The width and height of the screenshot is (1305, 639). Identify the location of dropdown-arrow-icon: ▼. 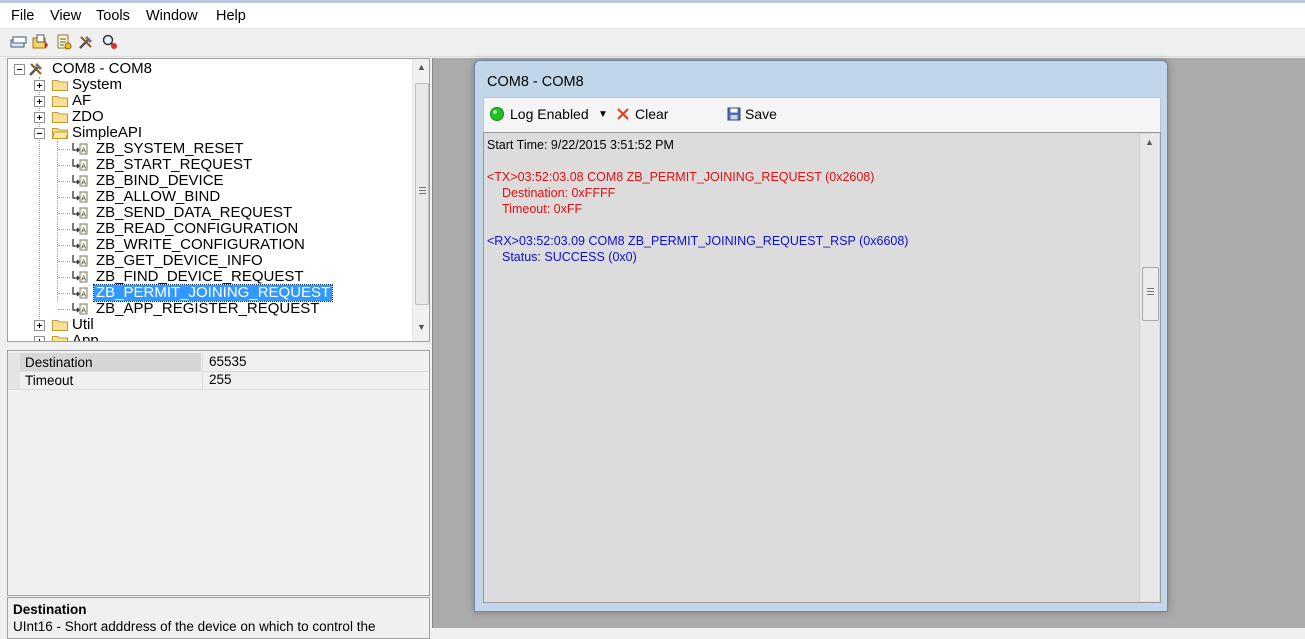
(603, 114).